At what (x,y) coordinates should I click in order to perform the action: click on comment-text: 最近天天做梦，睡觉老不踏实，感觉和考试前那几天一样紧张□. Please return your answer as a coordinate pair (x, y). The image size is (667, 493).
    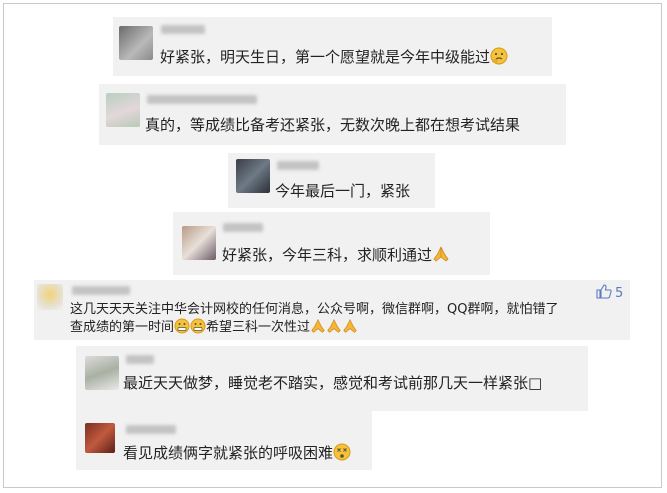
    Looking at the image, I should click on (332, 383).